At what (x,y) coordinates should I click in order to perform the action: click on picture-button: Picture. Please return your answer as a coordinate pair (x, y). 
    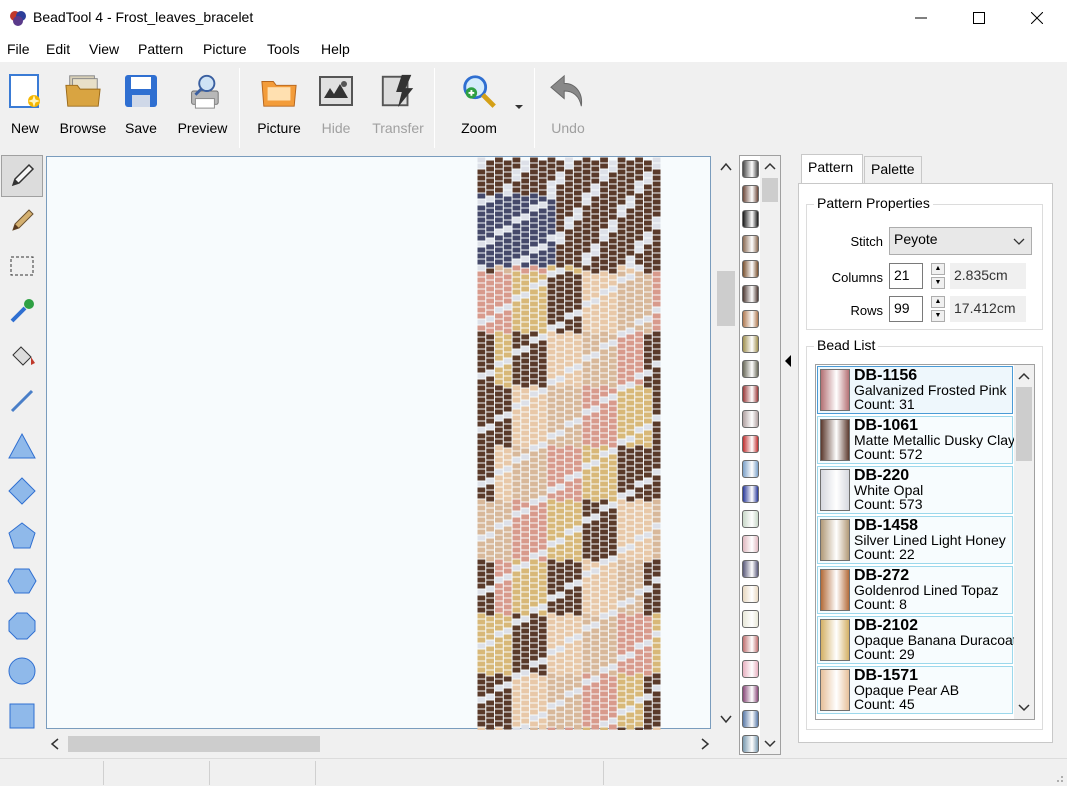
    Looking at the image, I should click on (279, 110).